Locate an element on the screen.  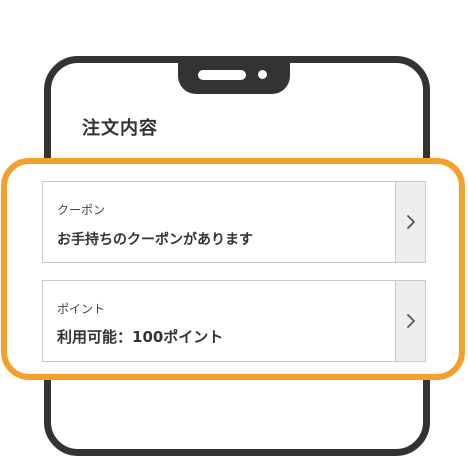
points-row: ポイント 利用可能：100ポイント is located at coordinates (234, 321).